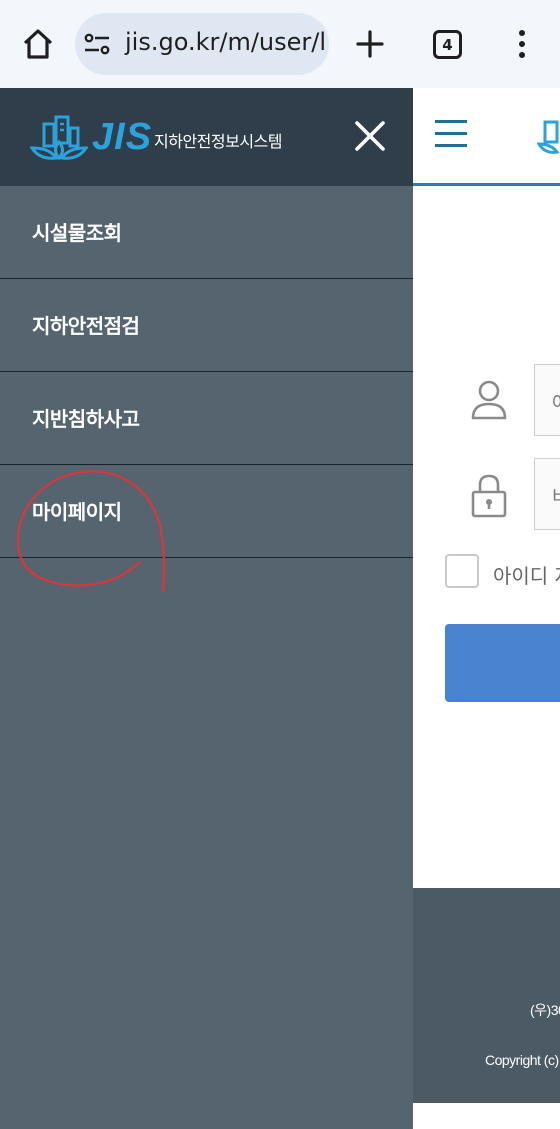 This screenshot has height=1129, width=560. Describe the element at coordinates (122, 137) in the screenshot. I see `logo-text: JIS` at that location.